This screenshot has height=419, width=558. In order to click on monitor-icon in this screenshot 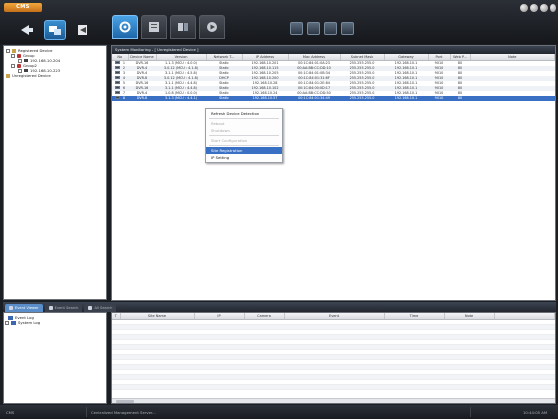, I will do `click(296, 28)`.